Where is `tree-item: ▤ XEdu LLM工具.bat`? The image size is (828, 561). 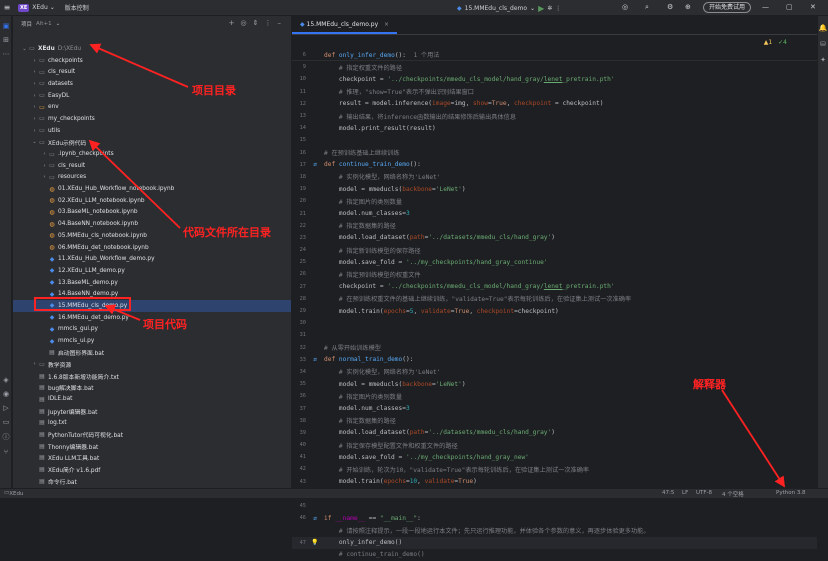 tree-item: ▤ XEdu LLM工具.bat is located at coordinates (152, 458).